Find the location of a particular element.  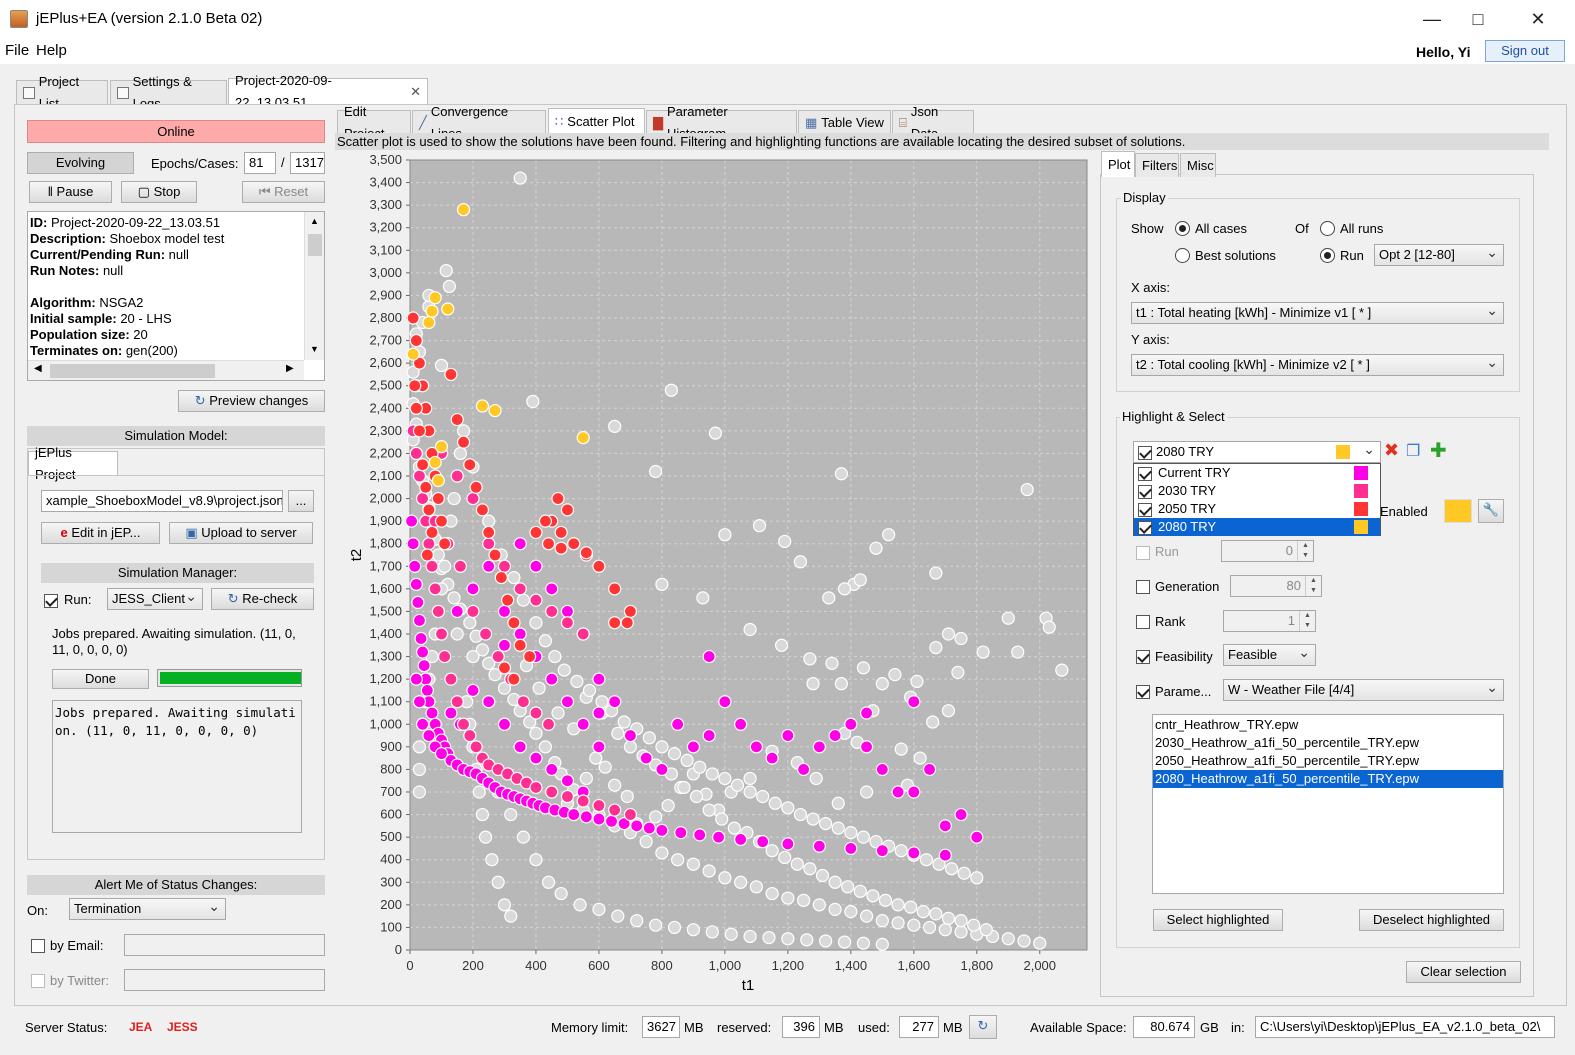

parameter-value-item: 2030_Heathrow_a1fi_50_percentile_TRY.epw is located at coordinates (1328, 743).